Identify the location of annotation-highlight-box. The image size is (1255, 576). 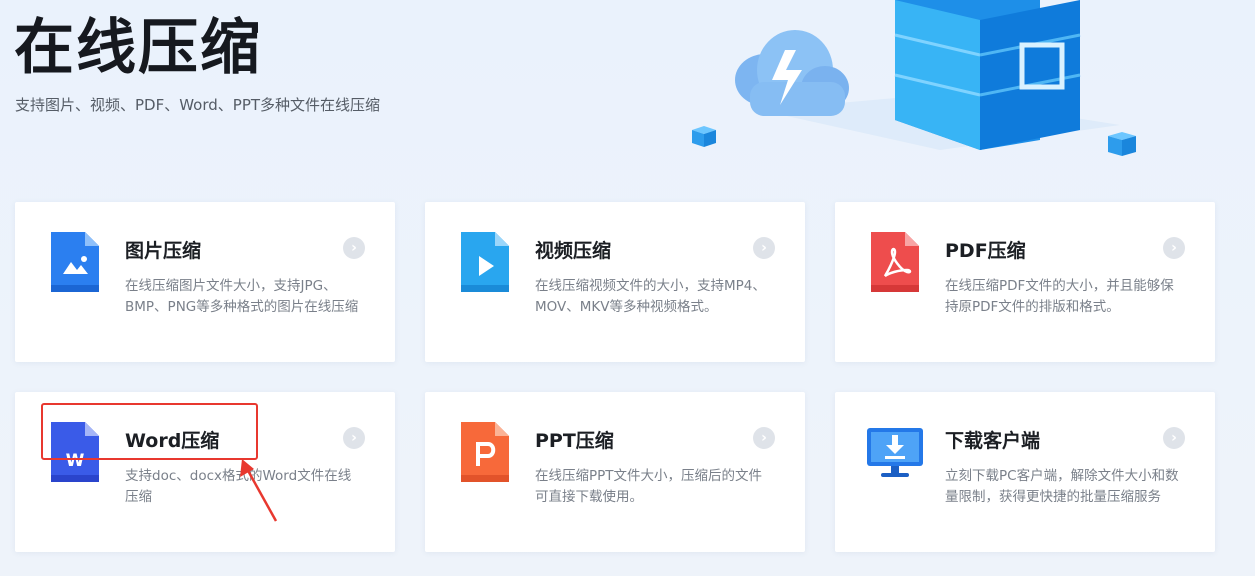
(149, 431).